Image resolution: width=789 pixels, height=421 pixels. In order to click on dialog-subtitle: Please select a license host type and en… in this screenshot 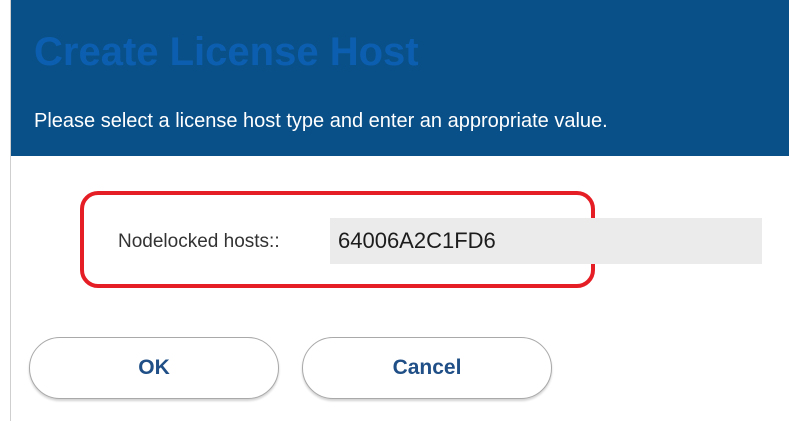, I will do `click(321, 121)`.